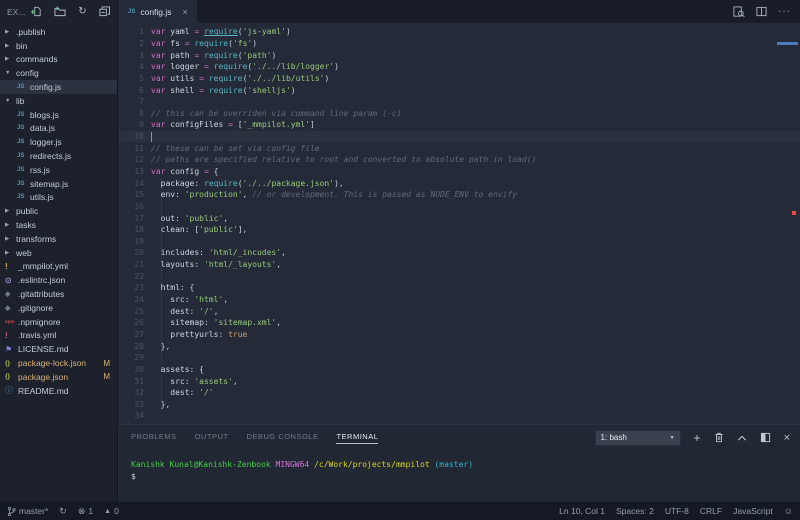  I want to click on tree-file-_mmpilot.yml: ! _mmpilot.yml, so click(58, 267).